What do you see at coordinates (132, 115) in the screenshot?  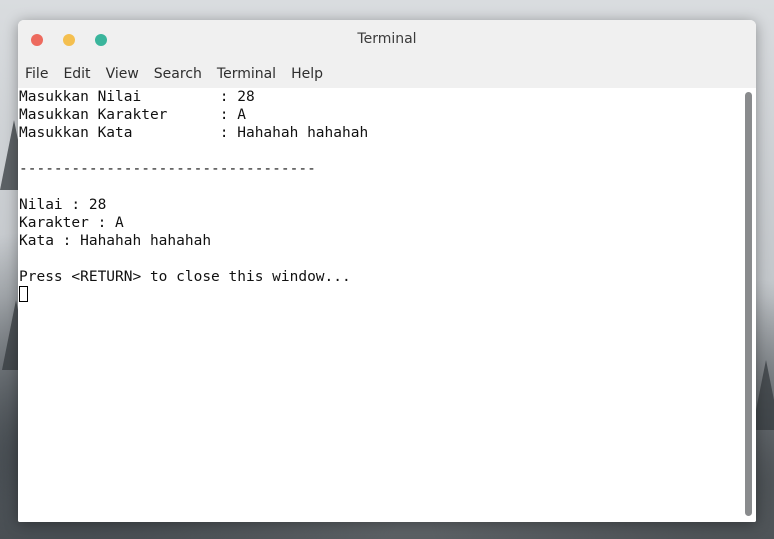 I see `terminal-line: Masukkan Karakter : A` at bounding box center [132, 115].